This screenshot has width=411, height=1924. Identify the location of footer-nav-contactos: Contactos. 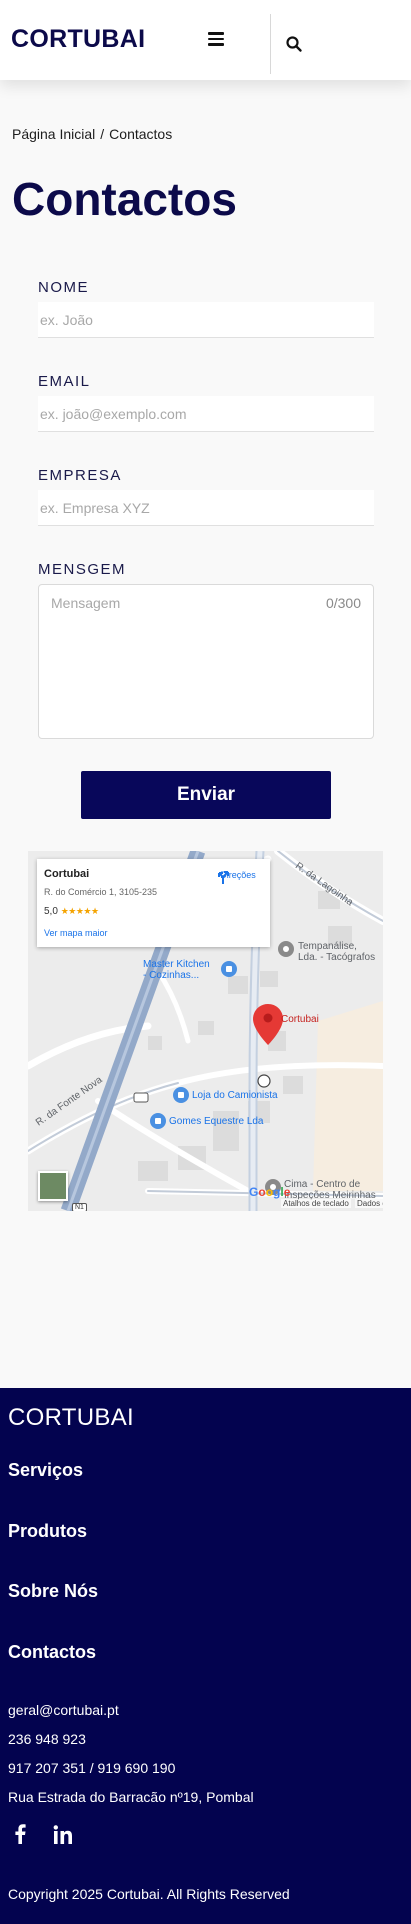
(52, 1652).